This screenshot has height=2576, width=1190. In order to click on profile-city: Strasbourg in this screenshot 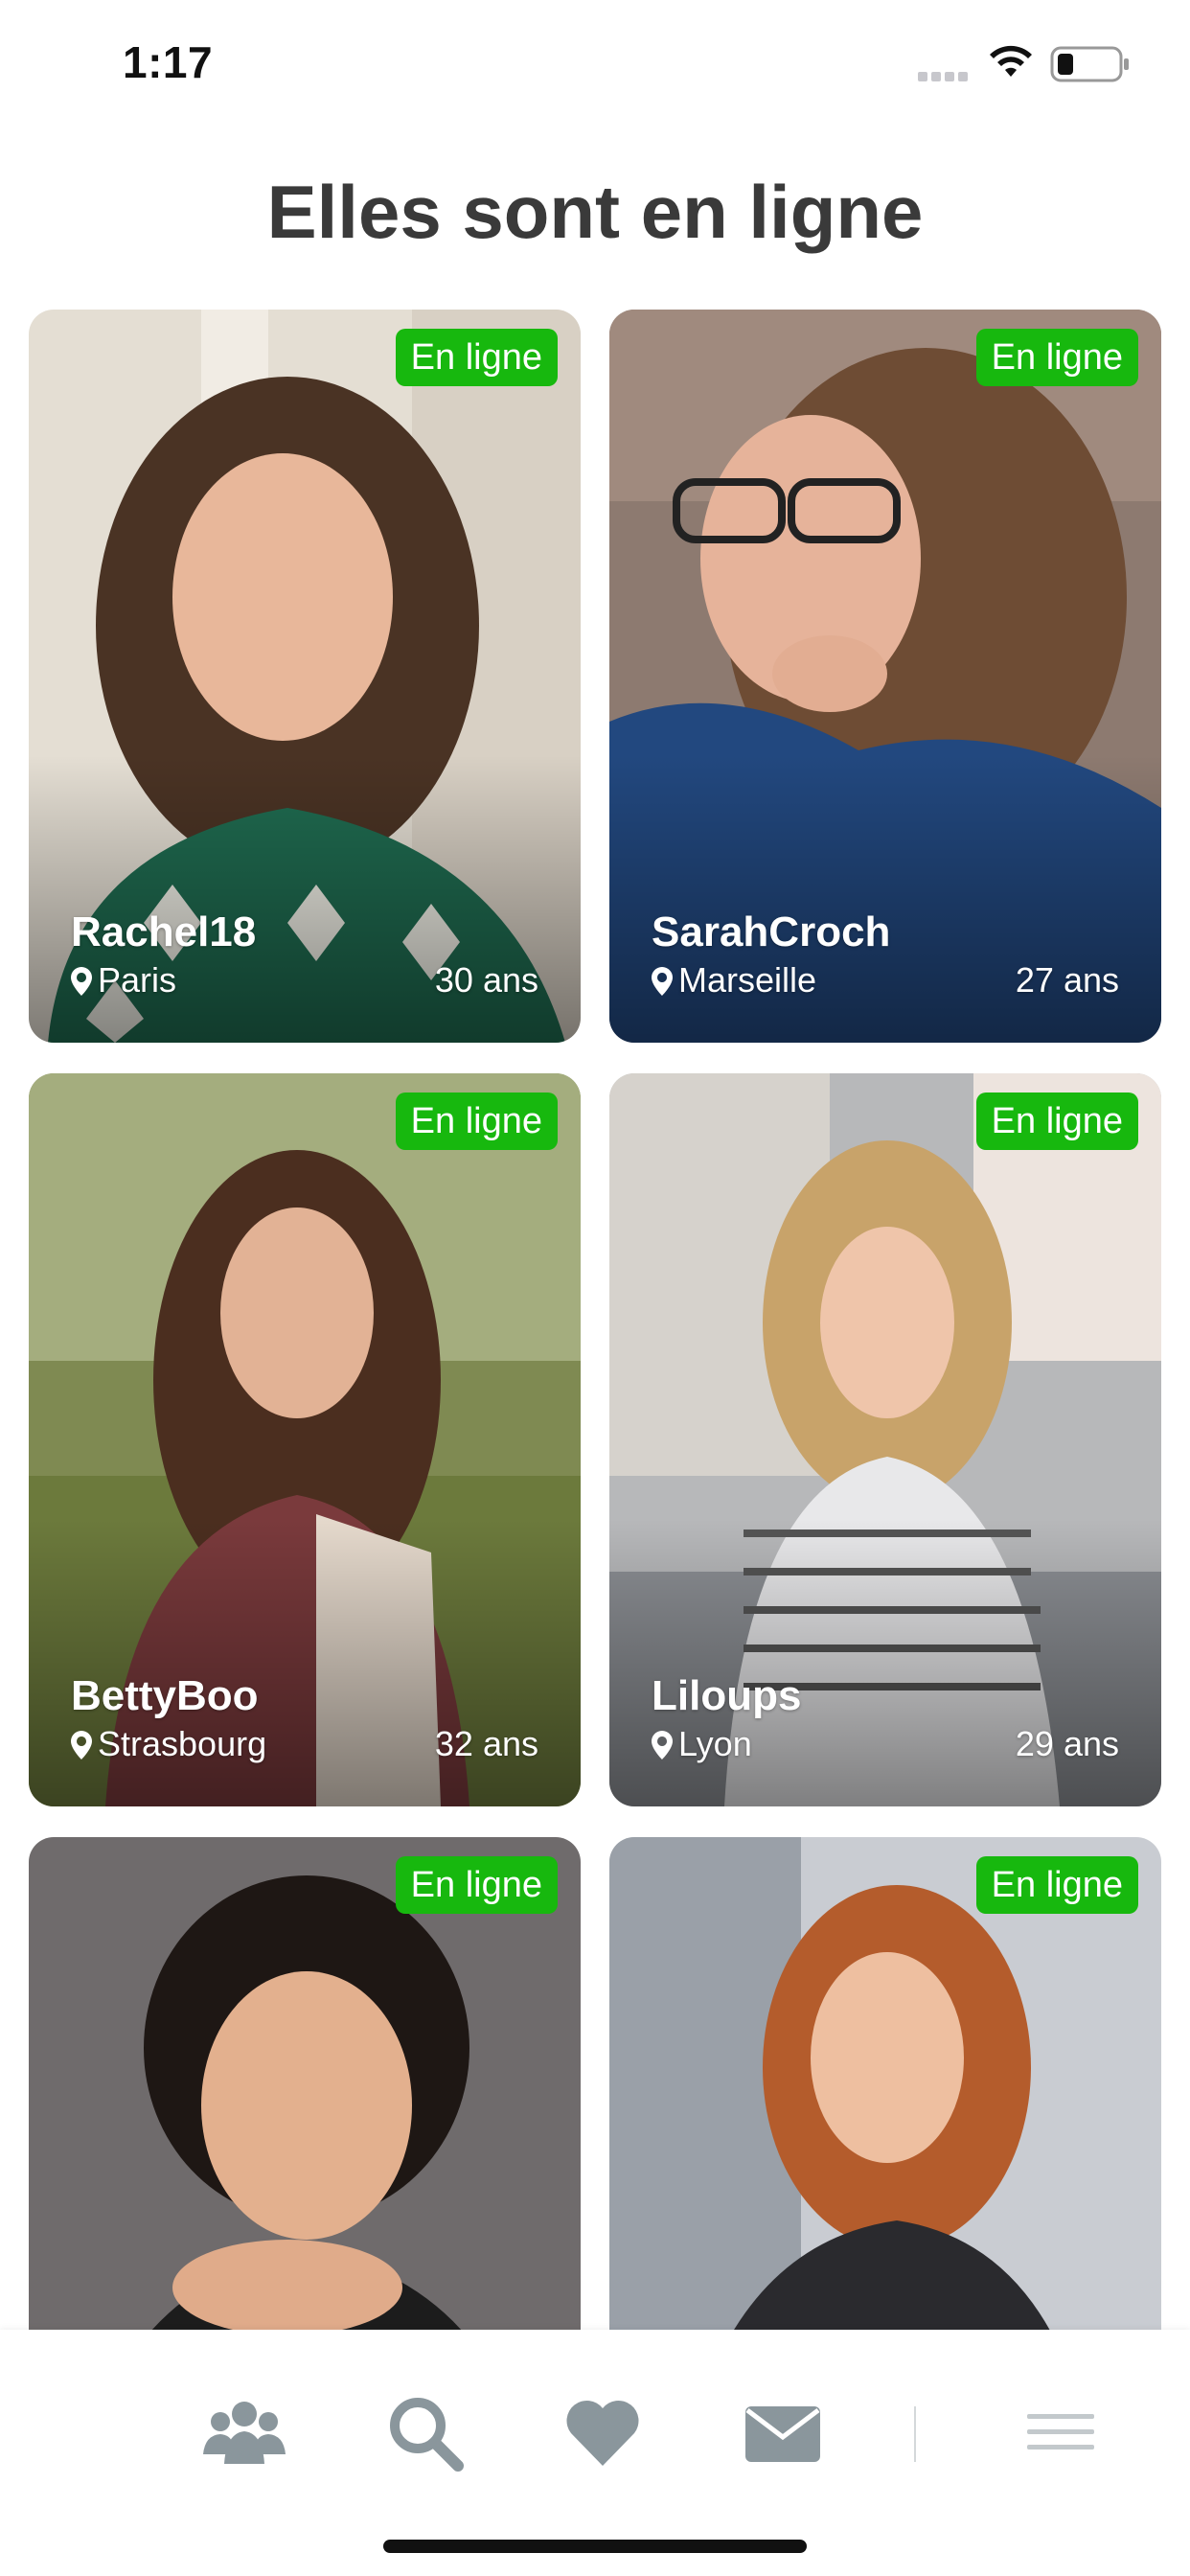, I will do `click(183, 1743)`.